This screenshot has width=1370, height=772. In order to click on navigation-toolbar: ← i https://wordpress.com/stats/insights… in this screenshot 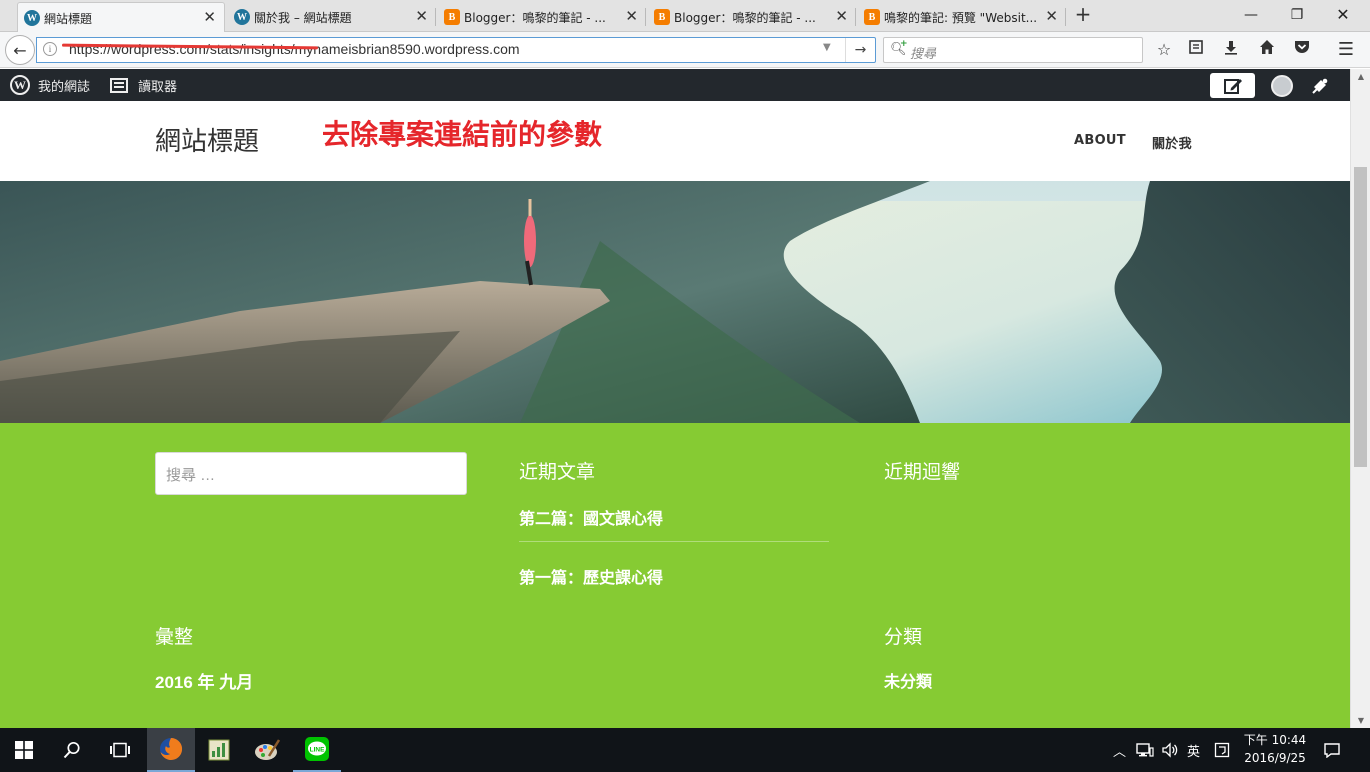, I will do `click(685, 50)`.